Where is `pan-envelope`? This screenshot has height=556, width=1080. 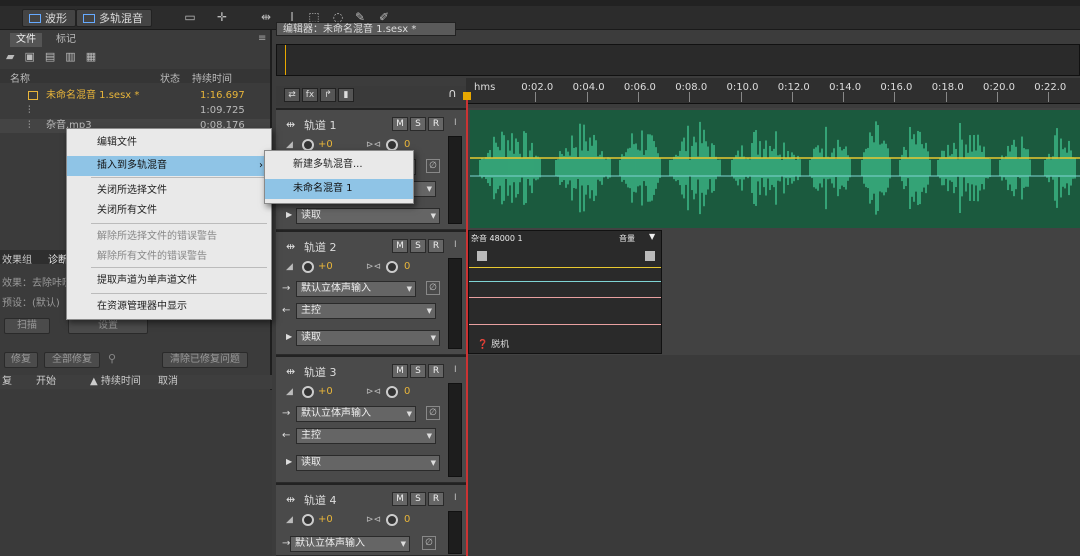
pan-envelope is located at coordinates (565, 281).